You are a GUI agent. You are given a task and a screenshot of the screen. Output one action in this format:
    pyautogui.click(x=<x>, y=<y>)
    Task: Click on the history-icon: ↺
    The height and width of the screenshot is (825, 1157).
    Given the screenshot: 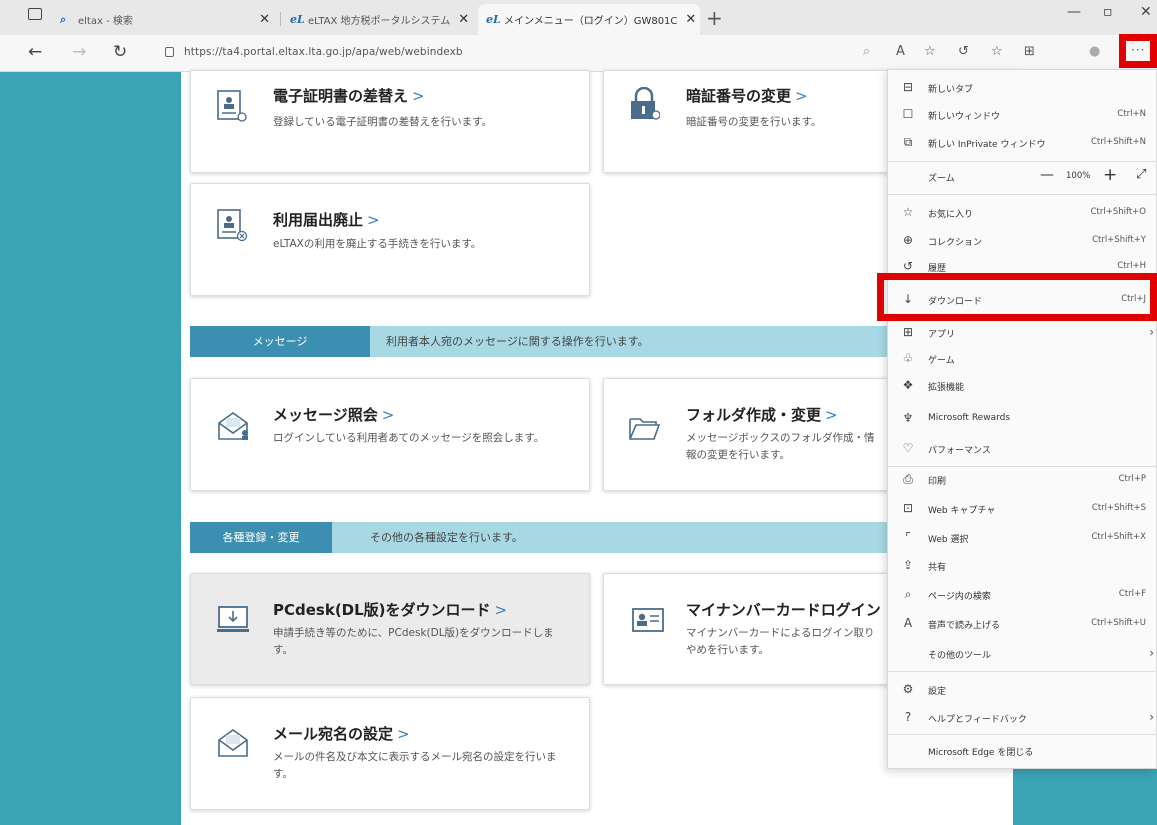 What is the action you would take?
    pyautogui.click(x=908, y=266)
    